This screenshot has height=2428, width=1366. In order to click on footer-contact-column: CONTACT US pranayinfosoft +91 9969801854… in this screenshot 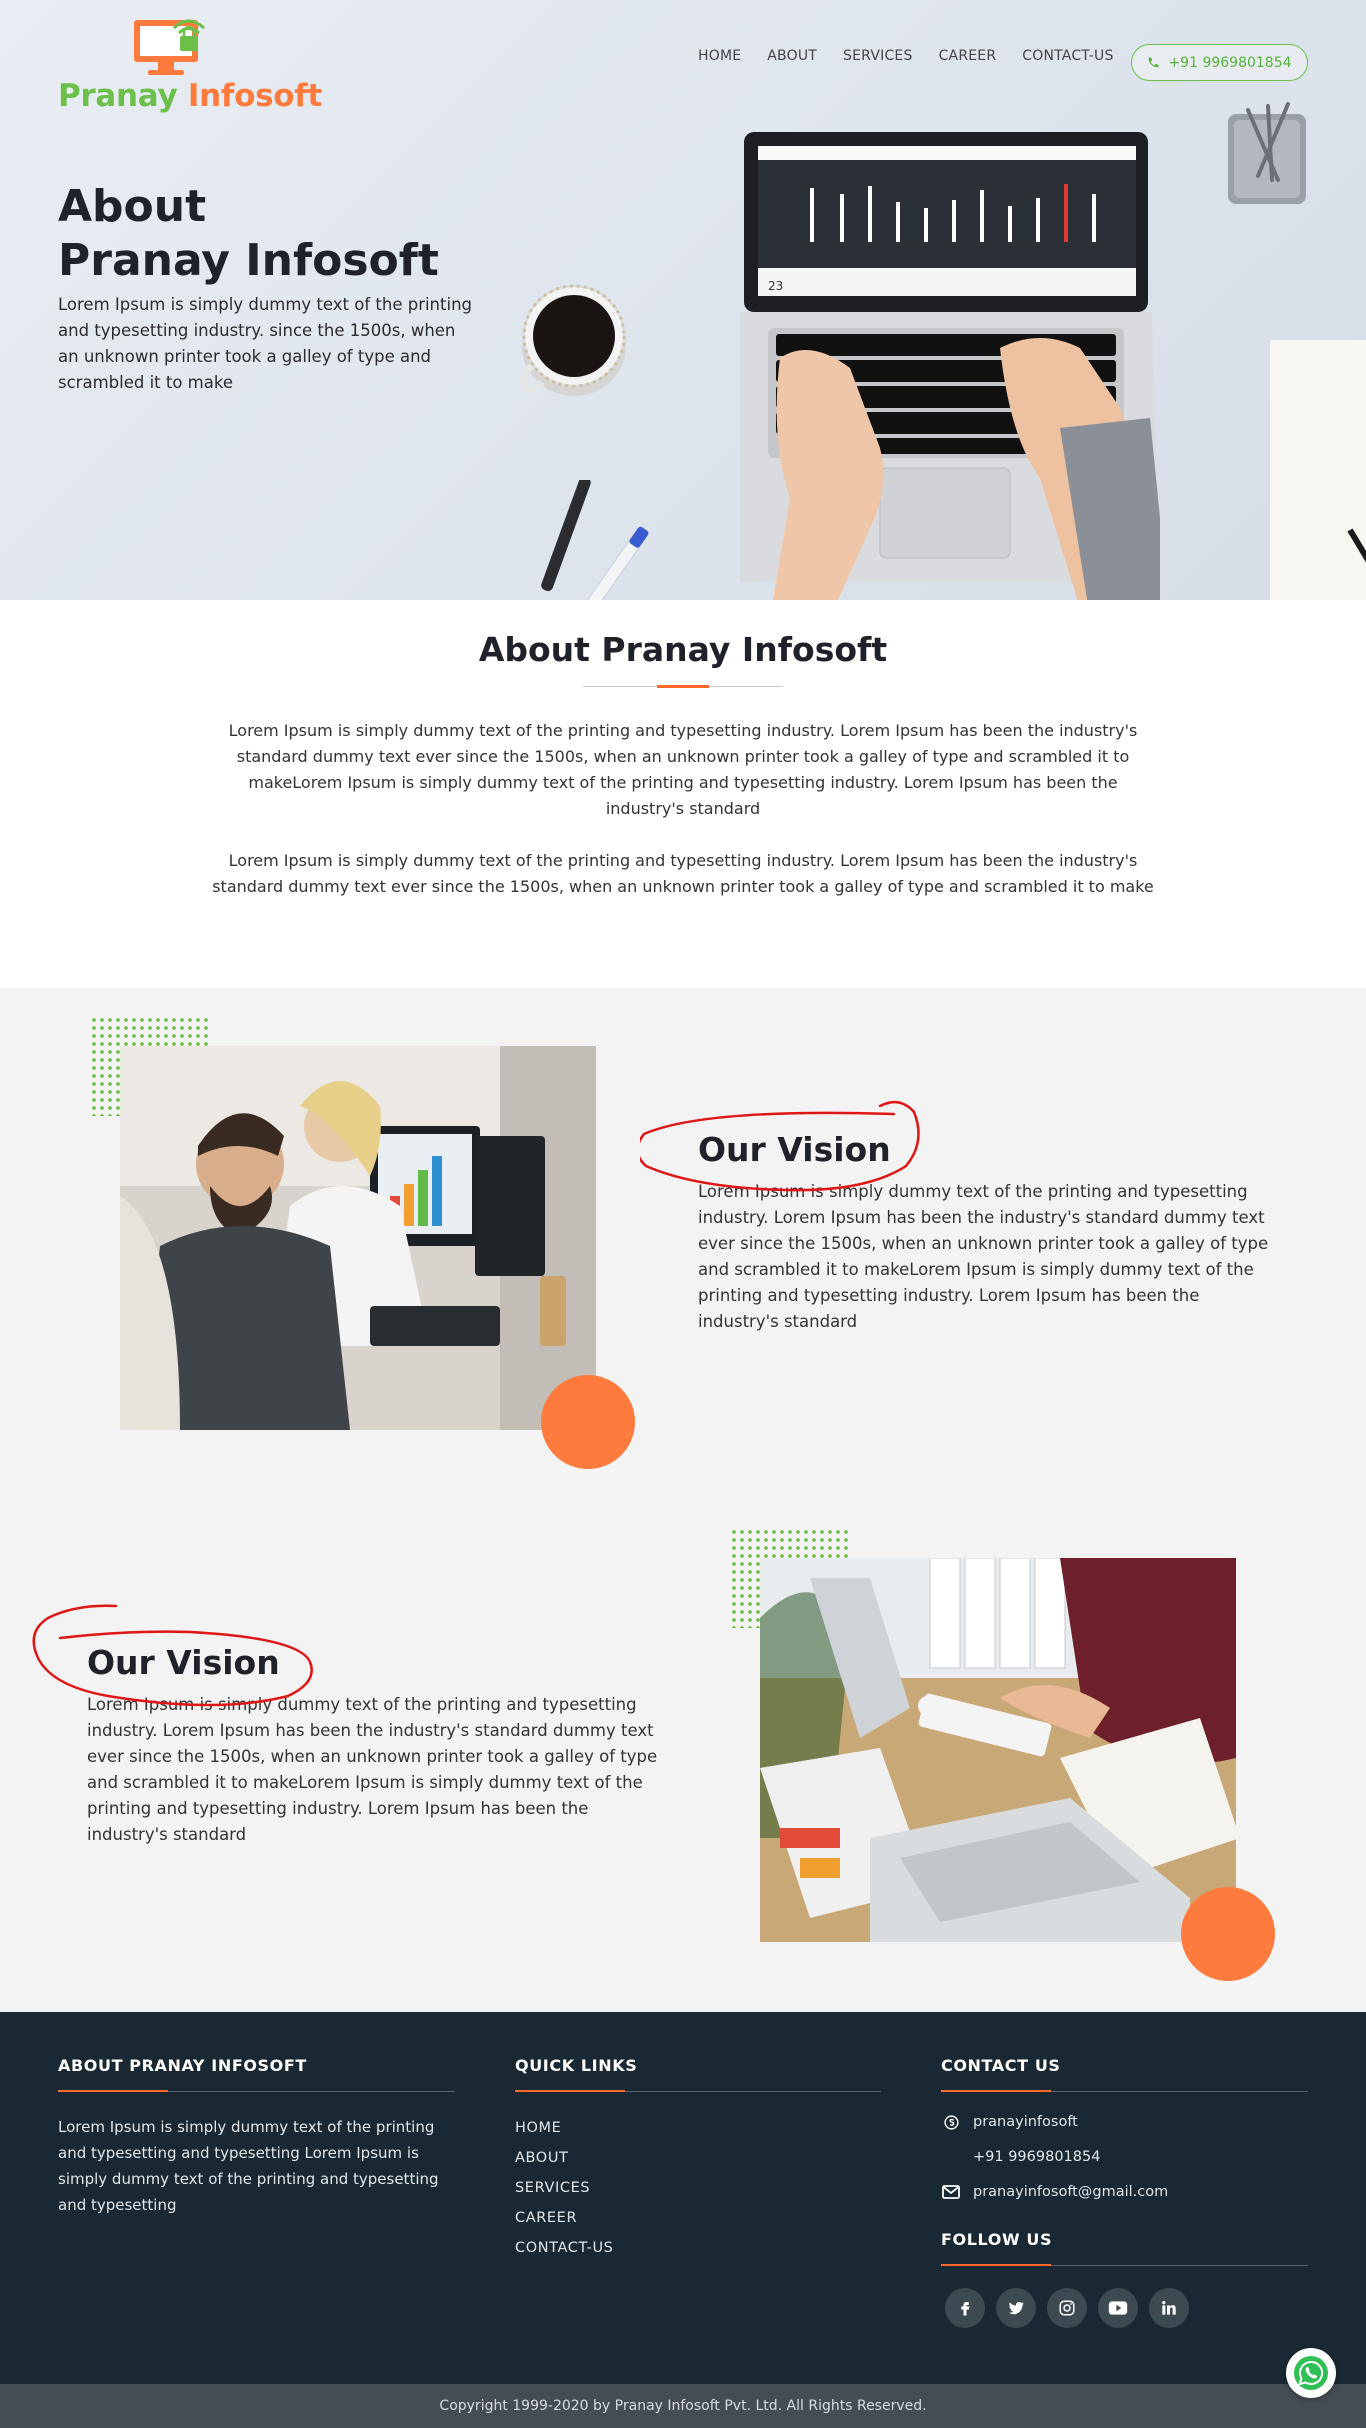, I will do `click(1124, 2192)`.